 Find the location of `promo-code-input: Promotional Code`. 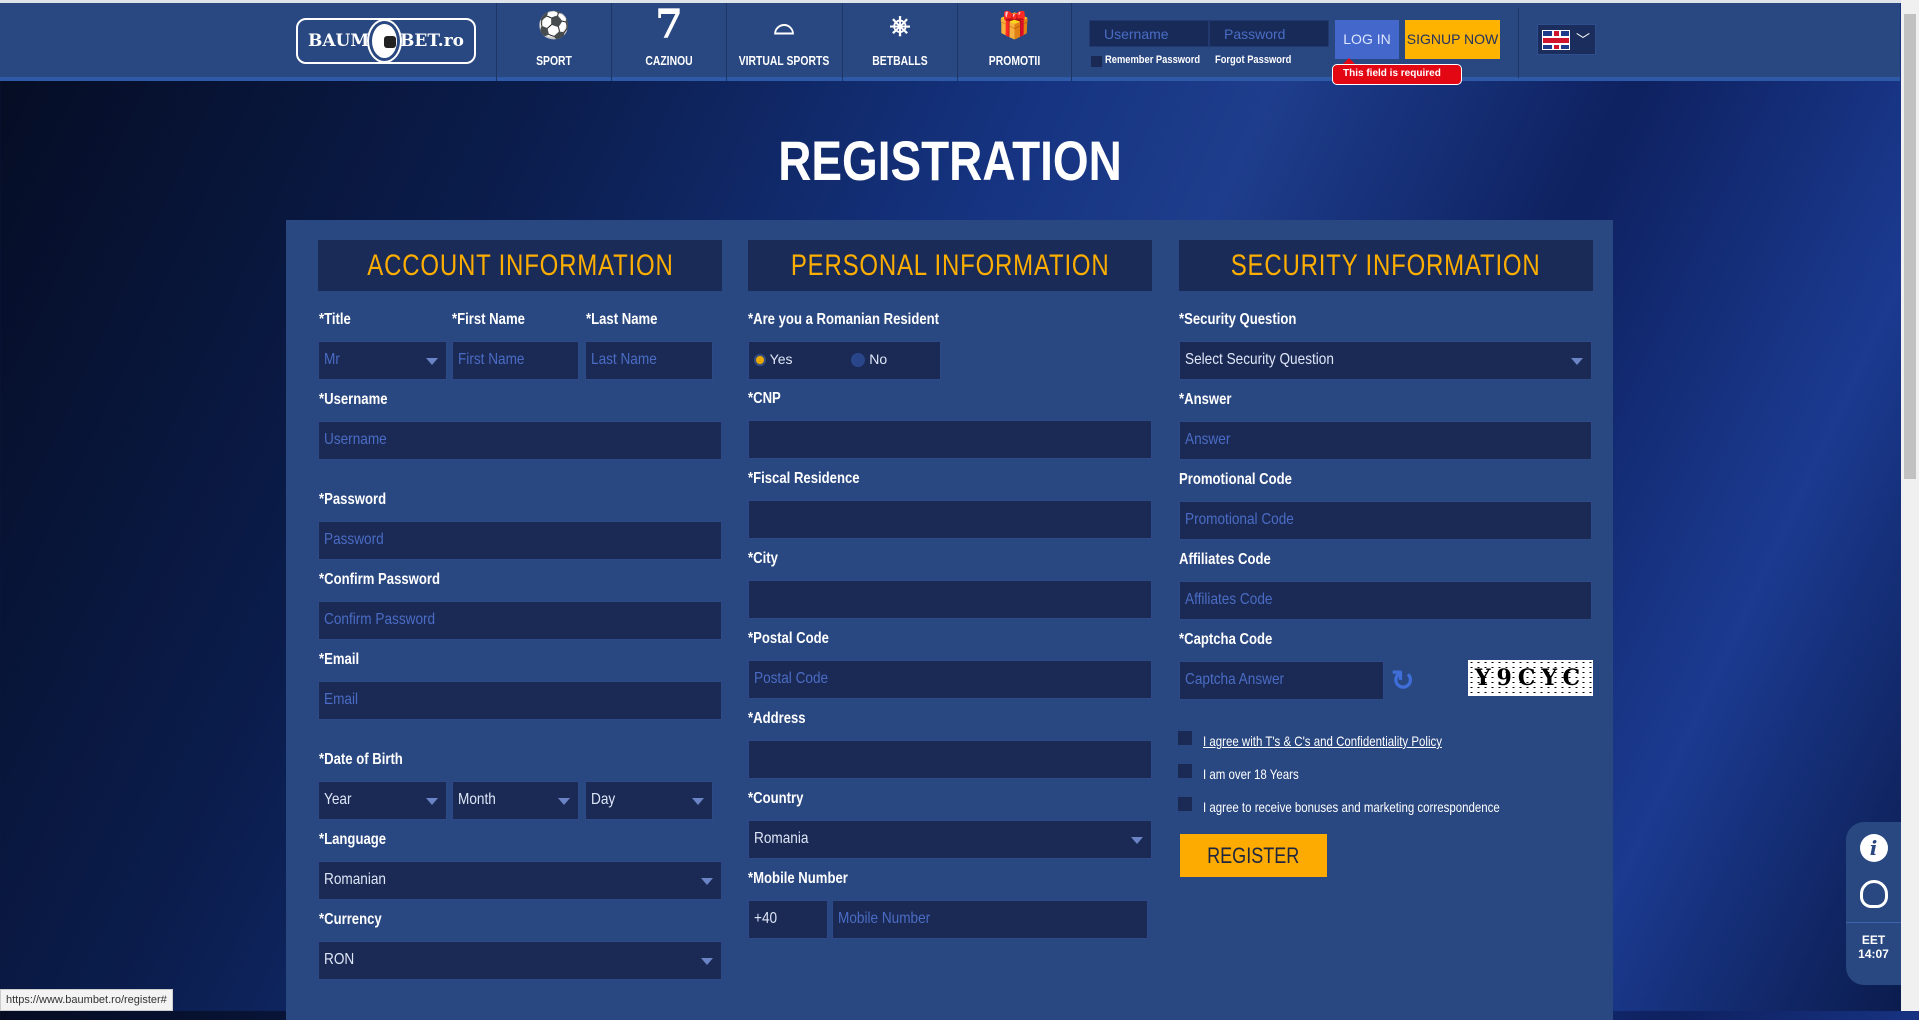

promo-code-input: Promotional Code is located at coordinates (1385, 520).